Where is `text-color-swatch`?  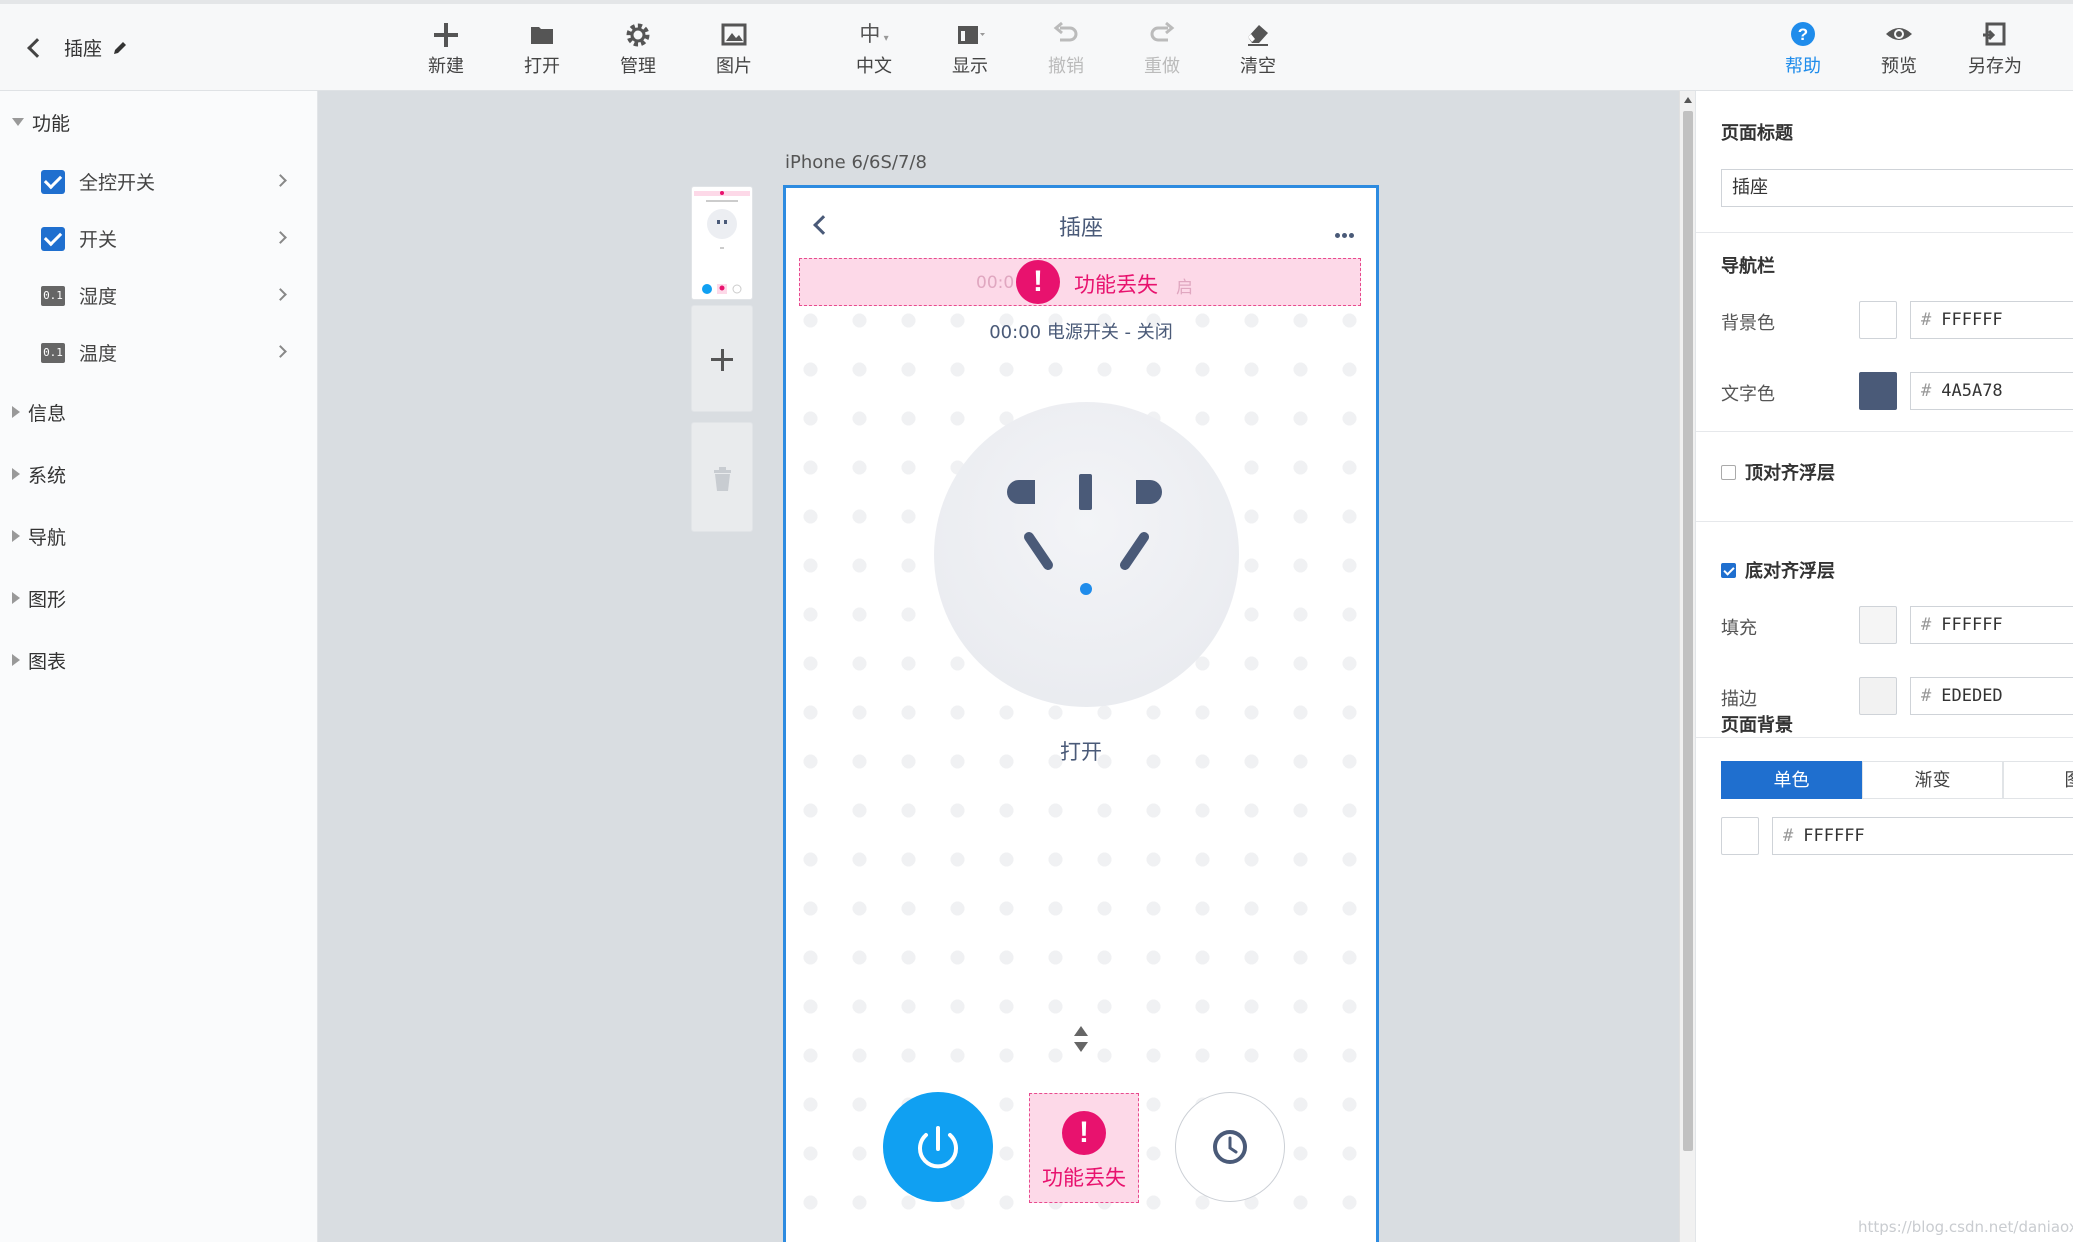 text-color-swatch is located at coordinates (1878, 391).